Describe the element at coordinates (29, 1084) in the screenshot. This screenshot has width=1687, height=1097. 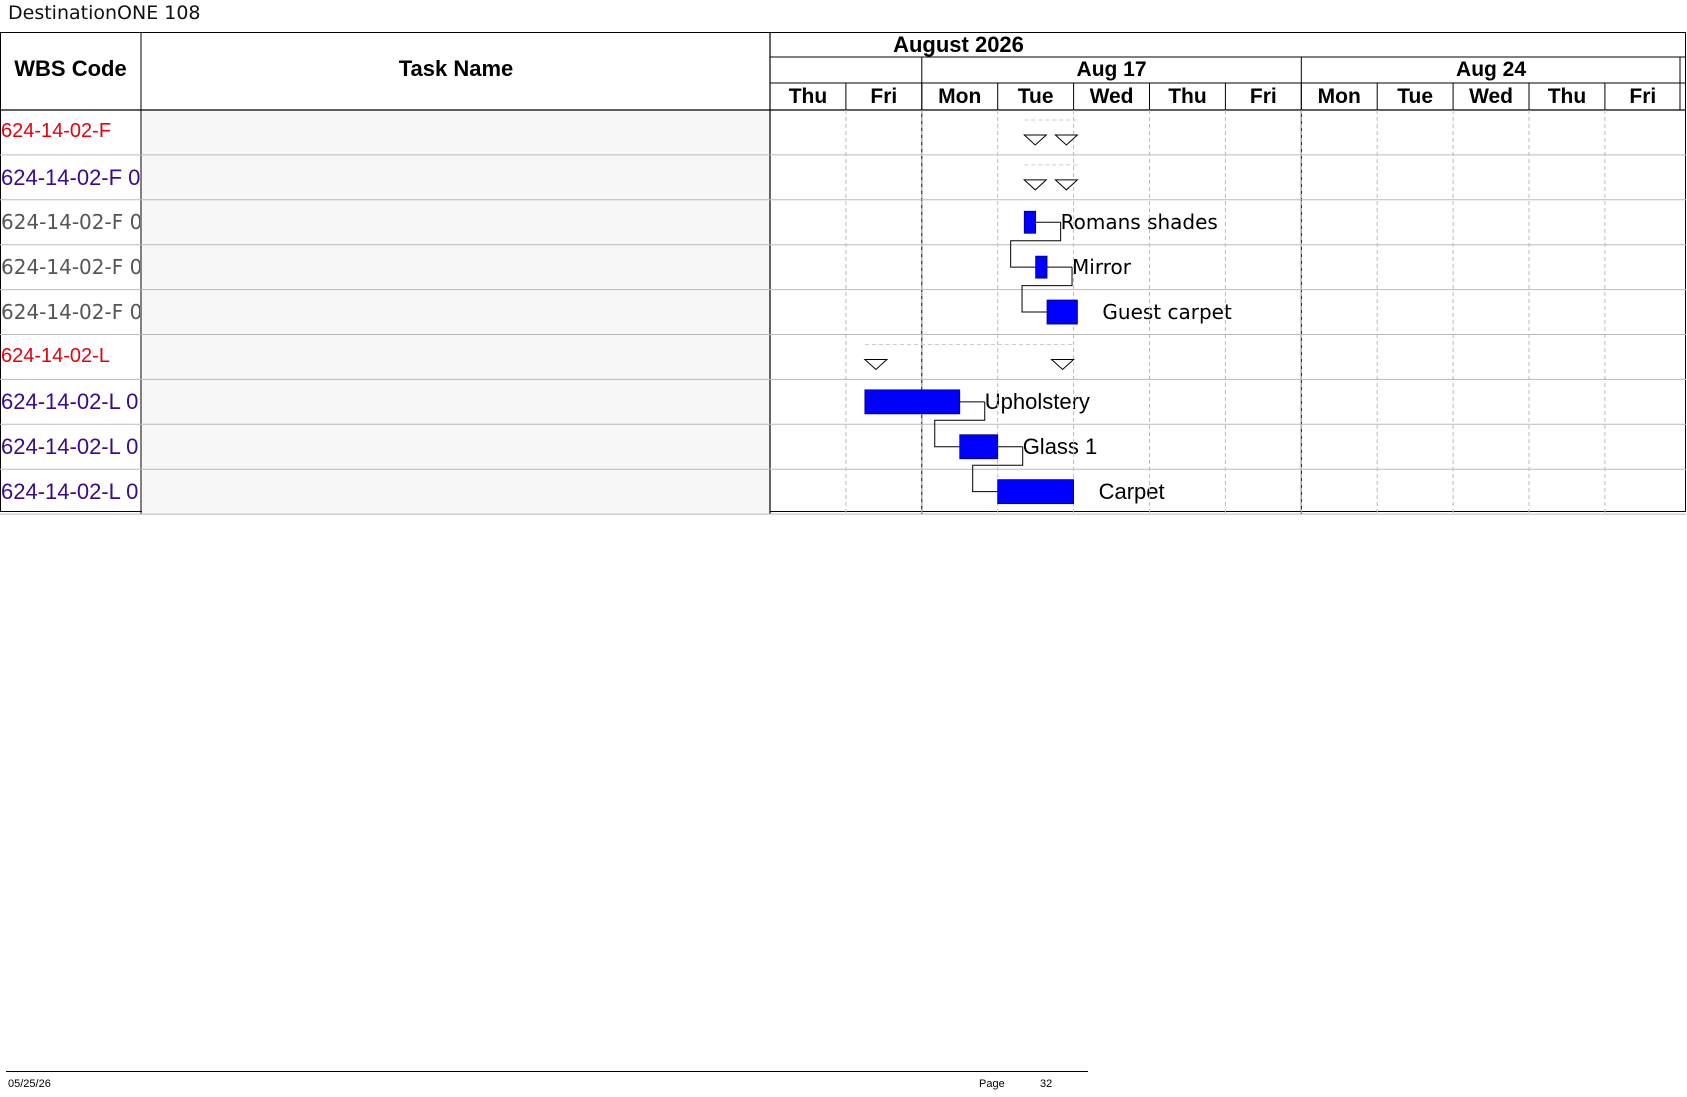
I see `footer-date: 05/25/26` at that location.